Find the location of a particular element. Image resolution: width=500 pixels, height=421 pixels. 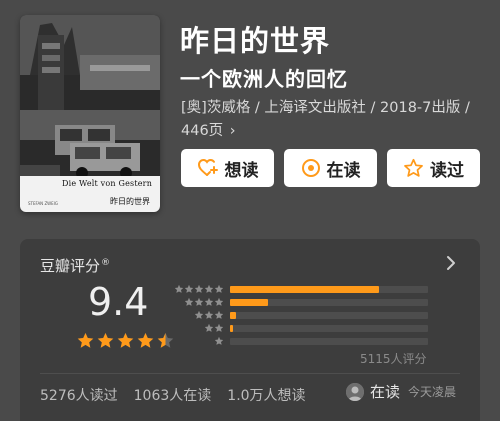

book-meta: [奥]茨威格 / 上海译文出版社 / 2018-7出版 / 446页 › is located at coordinates (332, 120).